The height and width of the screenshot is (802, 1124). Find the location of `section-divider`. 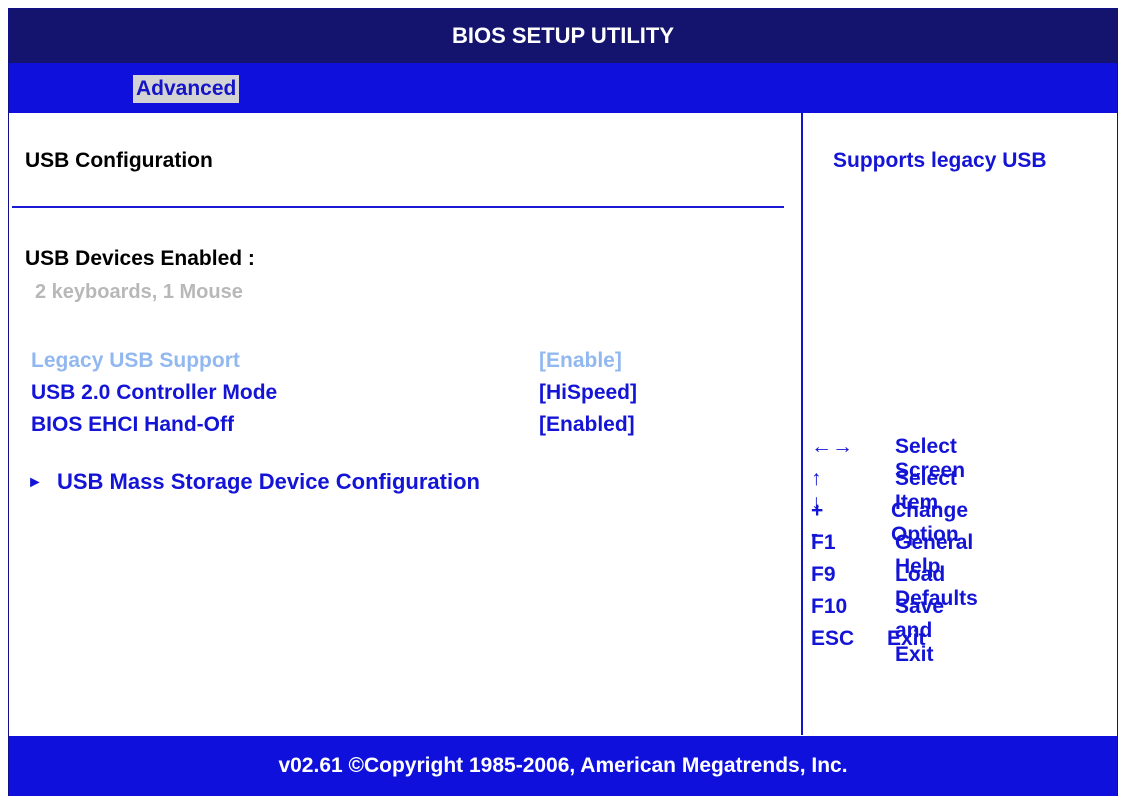

section-divider is located at coordinates (398, 207).